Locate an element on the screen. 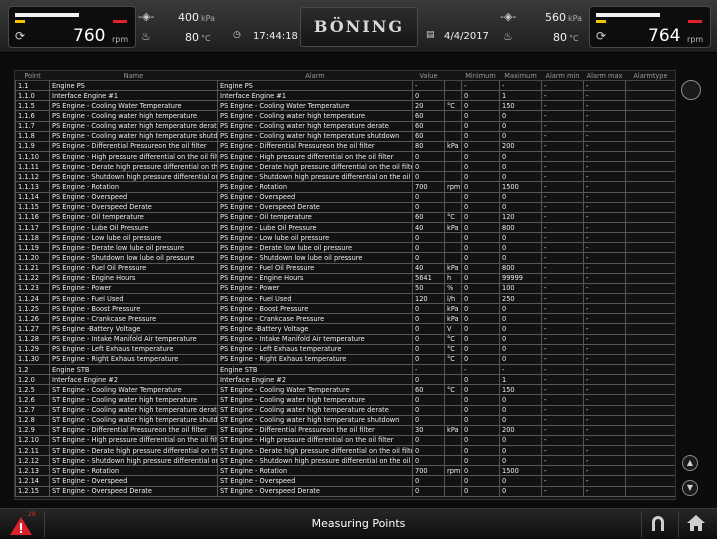 The image size is (717, 539). time-display: 17:44:18 is located at coordinates (275, 36).